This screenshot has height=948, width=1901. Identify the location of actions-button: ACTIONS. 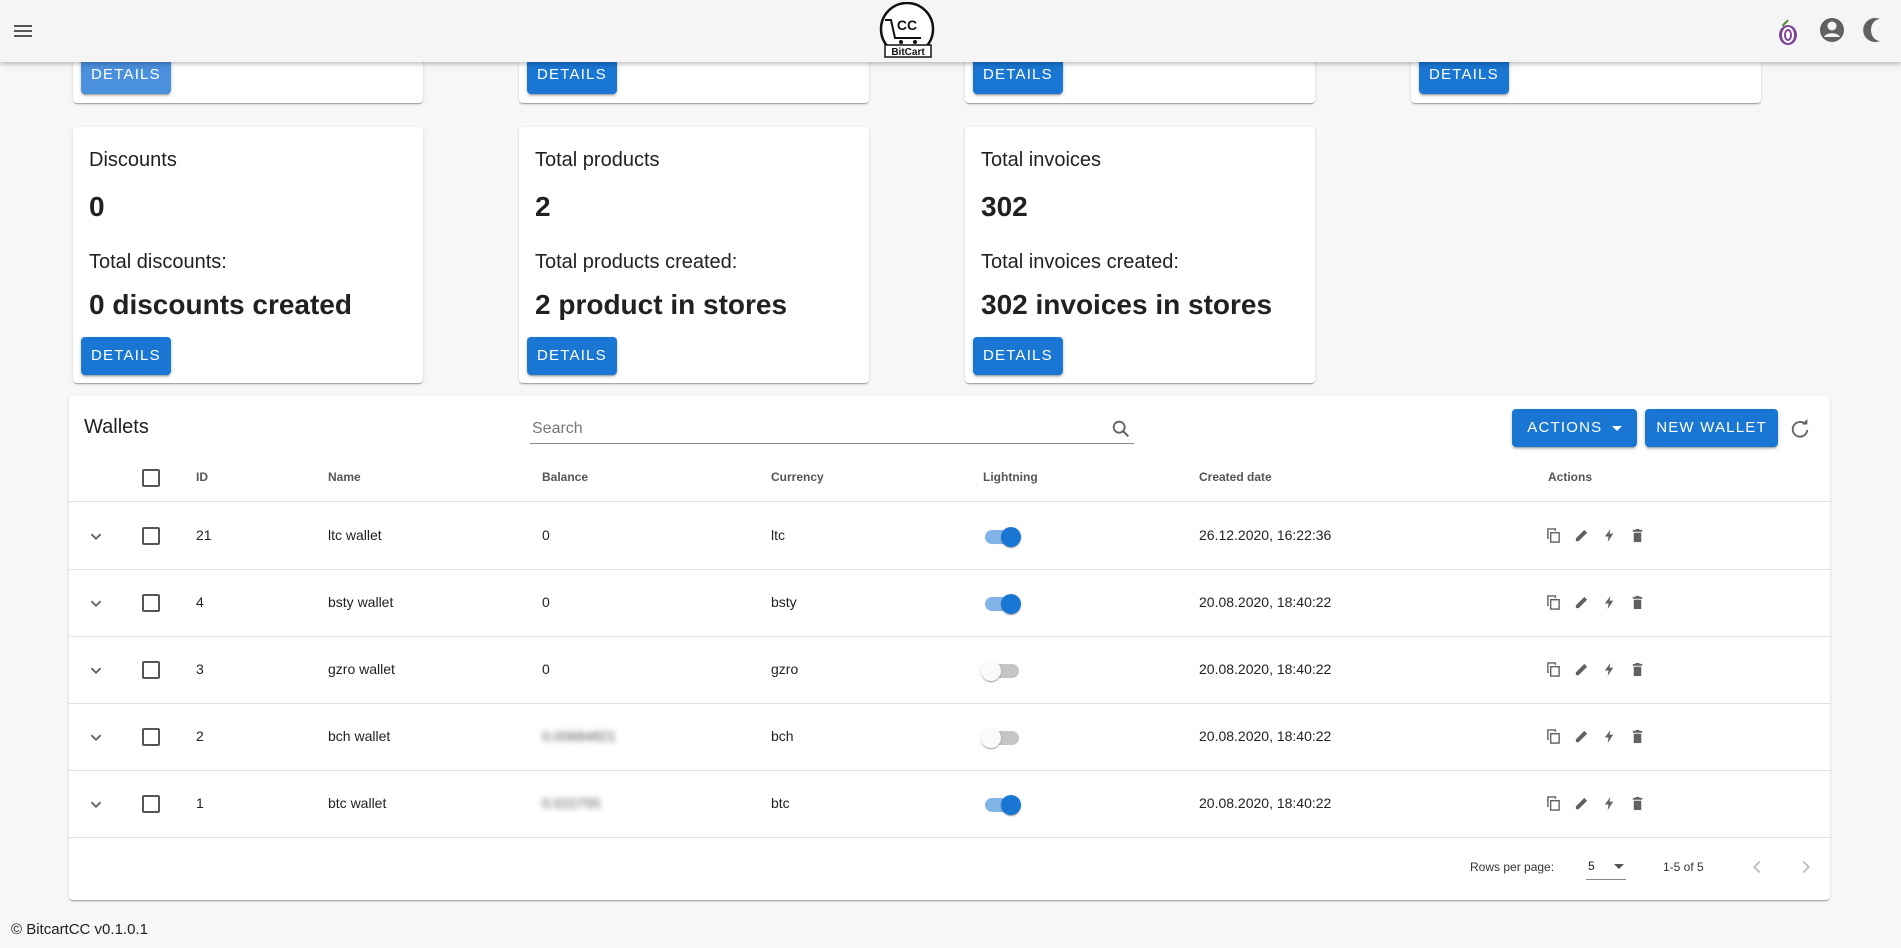
(1574, 428).